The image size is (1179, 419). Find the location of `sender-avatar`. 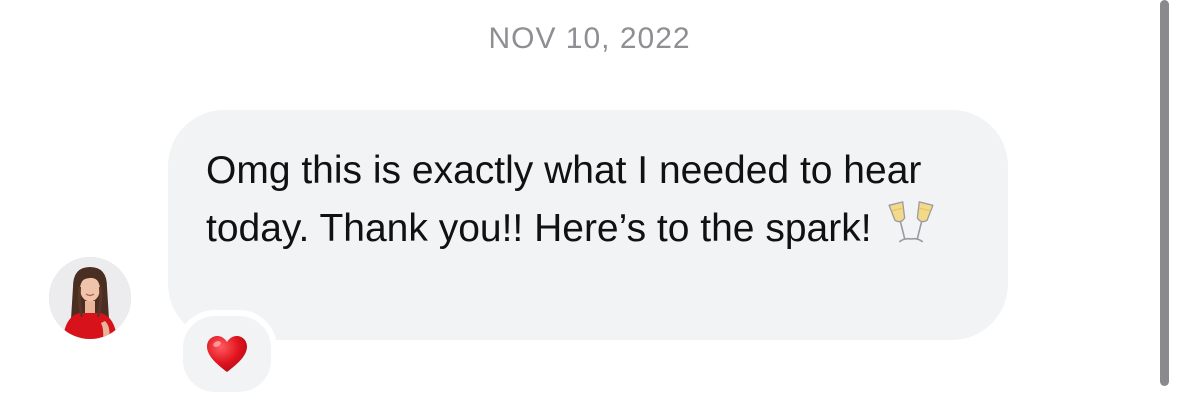

sender-avatar is located at coordinates (90, 298).